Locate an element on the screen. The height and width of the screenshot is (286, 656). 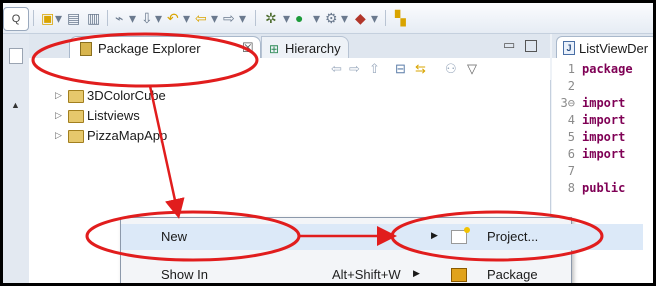
save-icon: ▤ is located at coordinates (73, 18).